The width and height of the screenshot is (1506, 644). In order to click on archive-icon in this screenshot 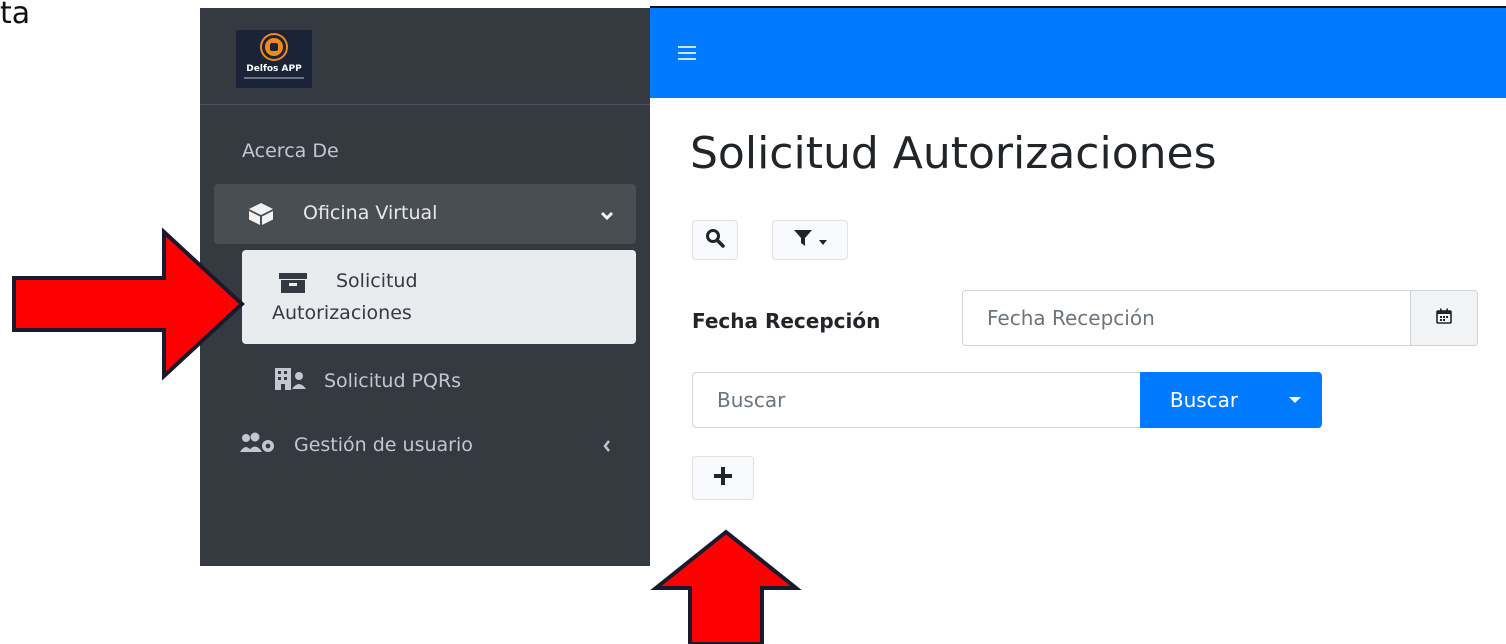, I will do `click(293, 285)`.